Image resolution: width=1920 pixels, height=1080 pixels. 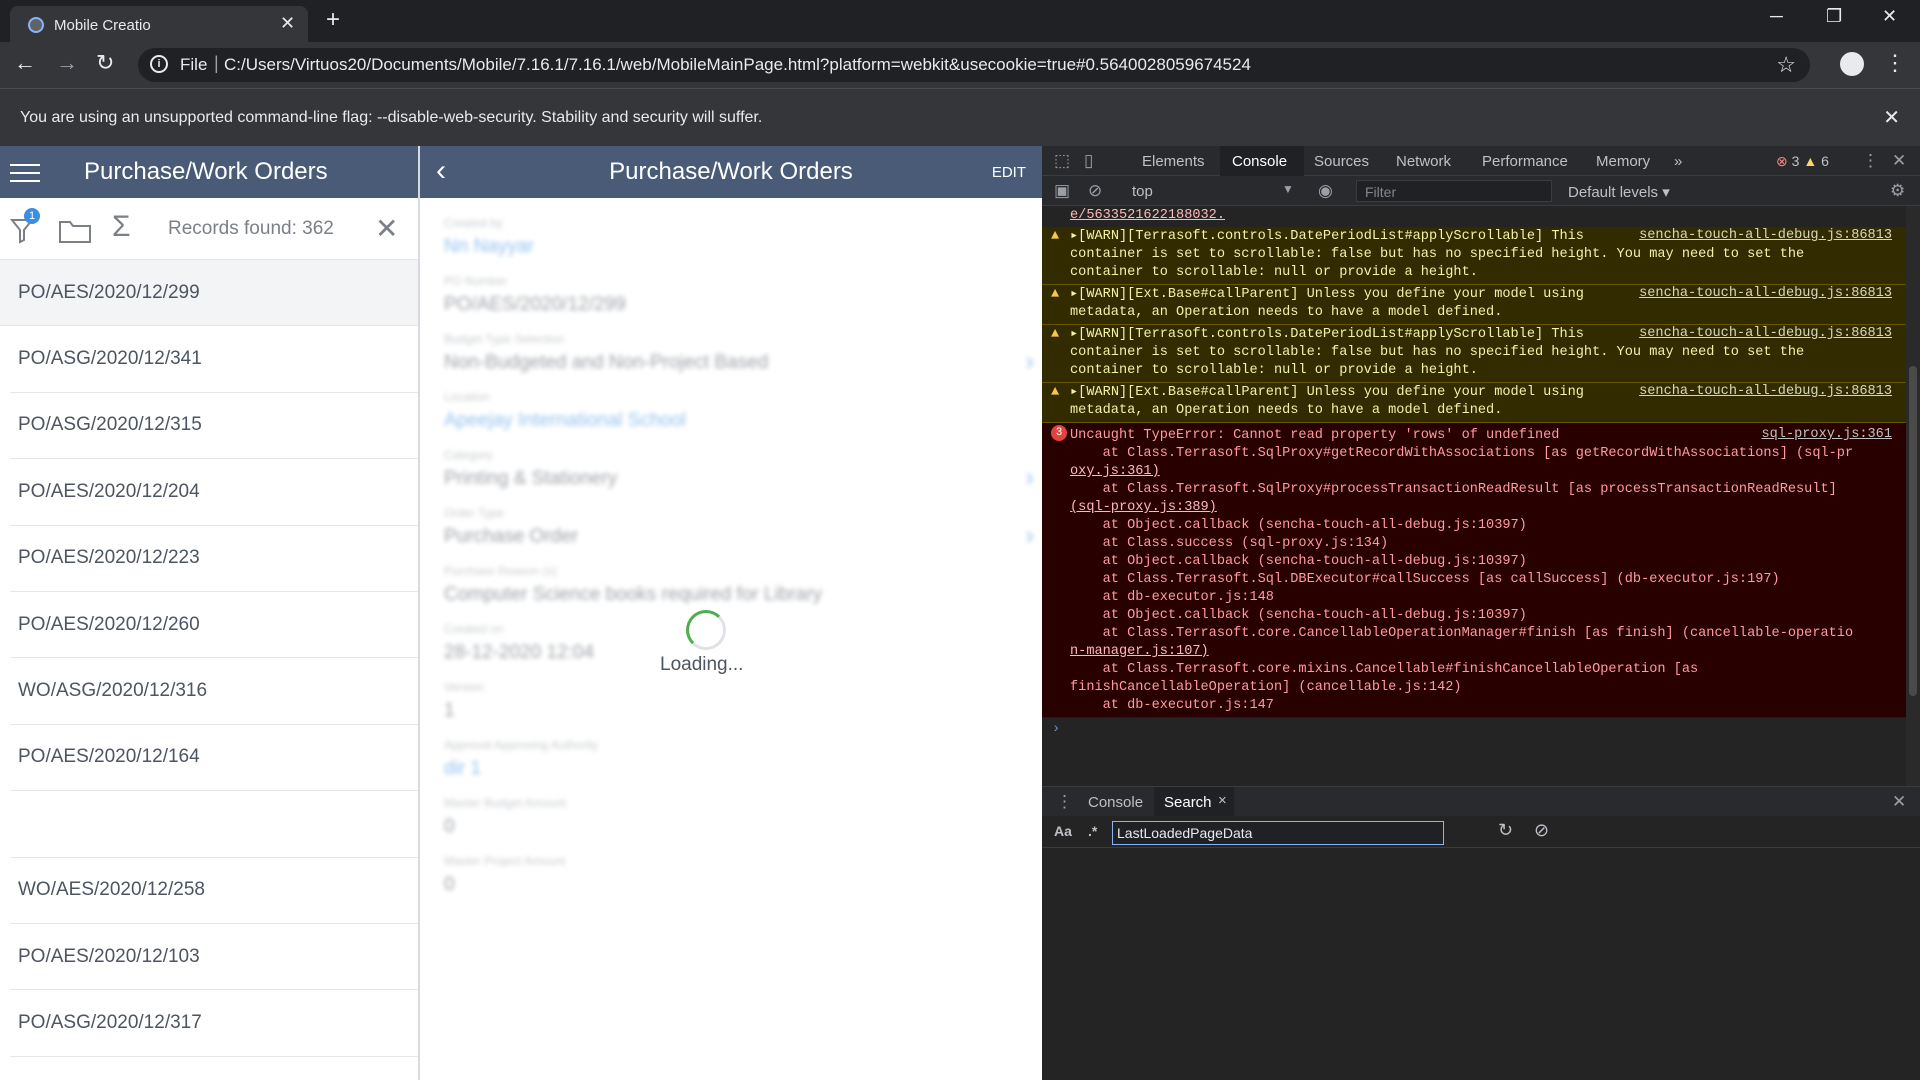 What do you see at coordinates (36, 25) in the screenshot?
I see `favicon-icon` at bounding box center [36, 25].